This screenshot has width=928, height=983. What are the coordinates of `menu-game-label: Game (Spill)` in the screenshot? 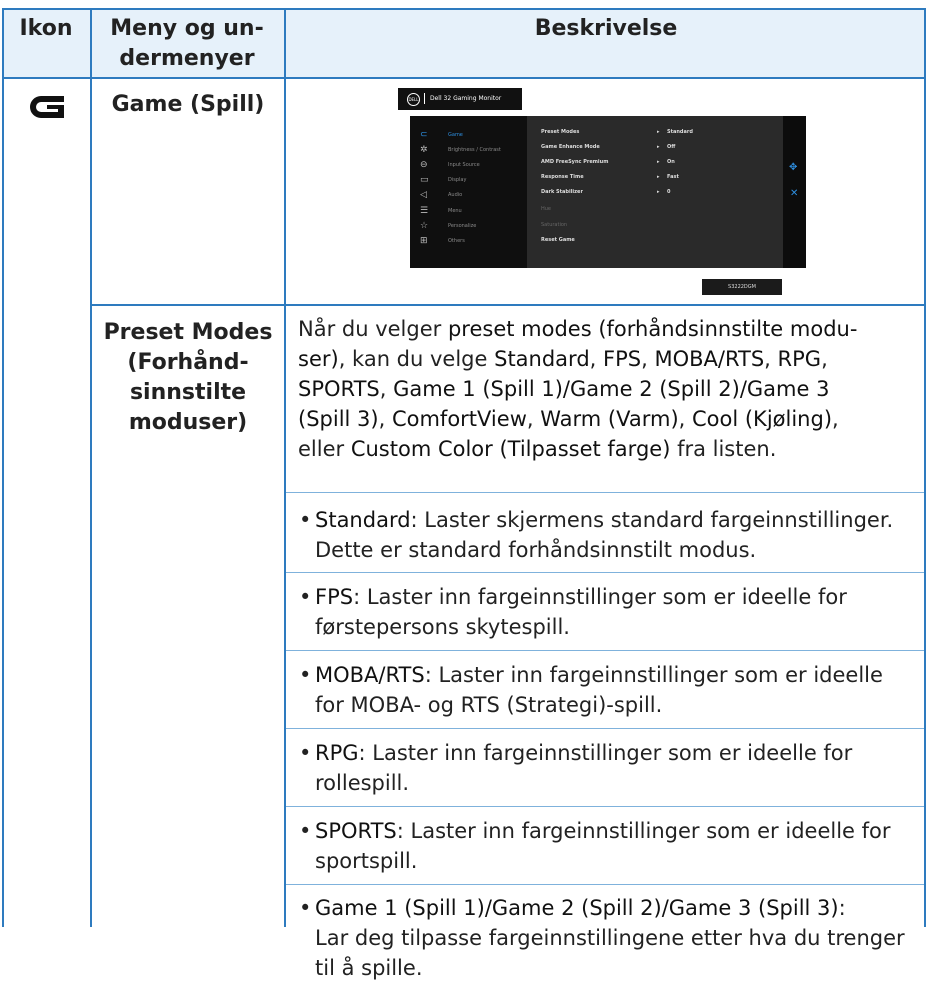 It's located at (188, 104).